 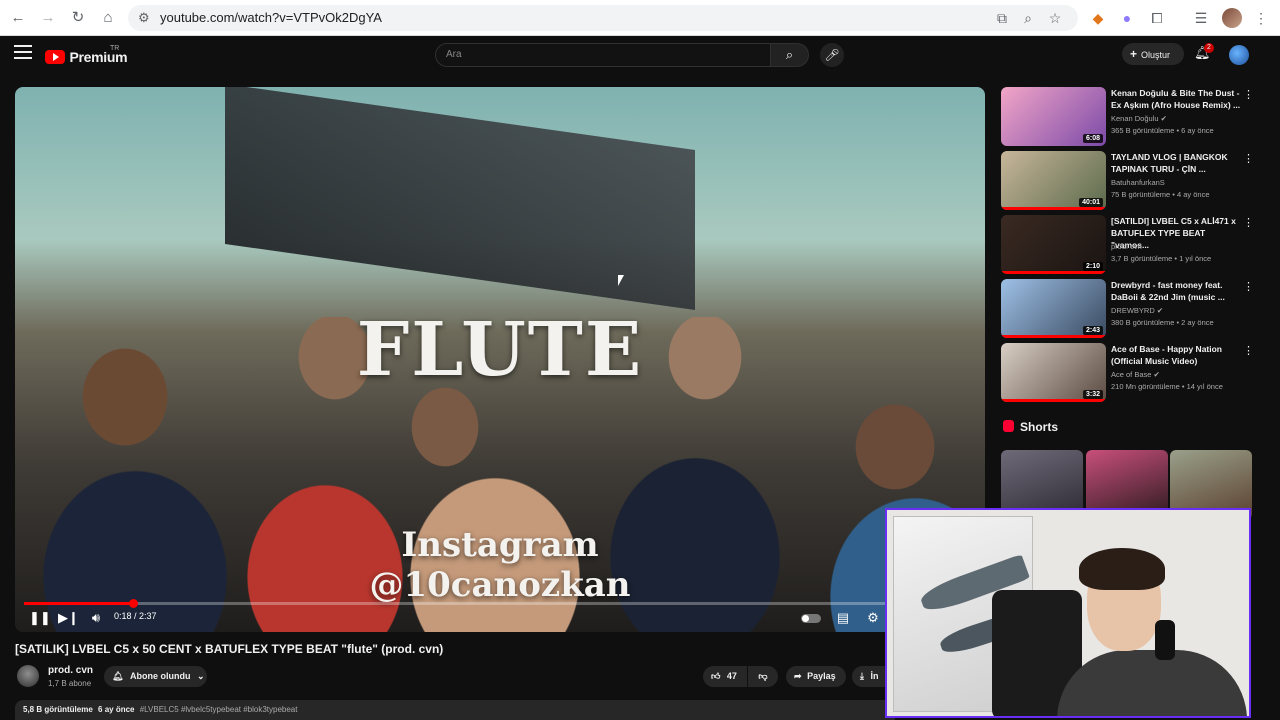 What do you see at coordinates (1160, 194) in the screenshot?
I see `recommendation-meta: 75 B görüntüleme • 4 ay önce` at bounding box center [1160, 194].